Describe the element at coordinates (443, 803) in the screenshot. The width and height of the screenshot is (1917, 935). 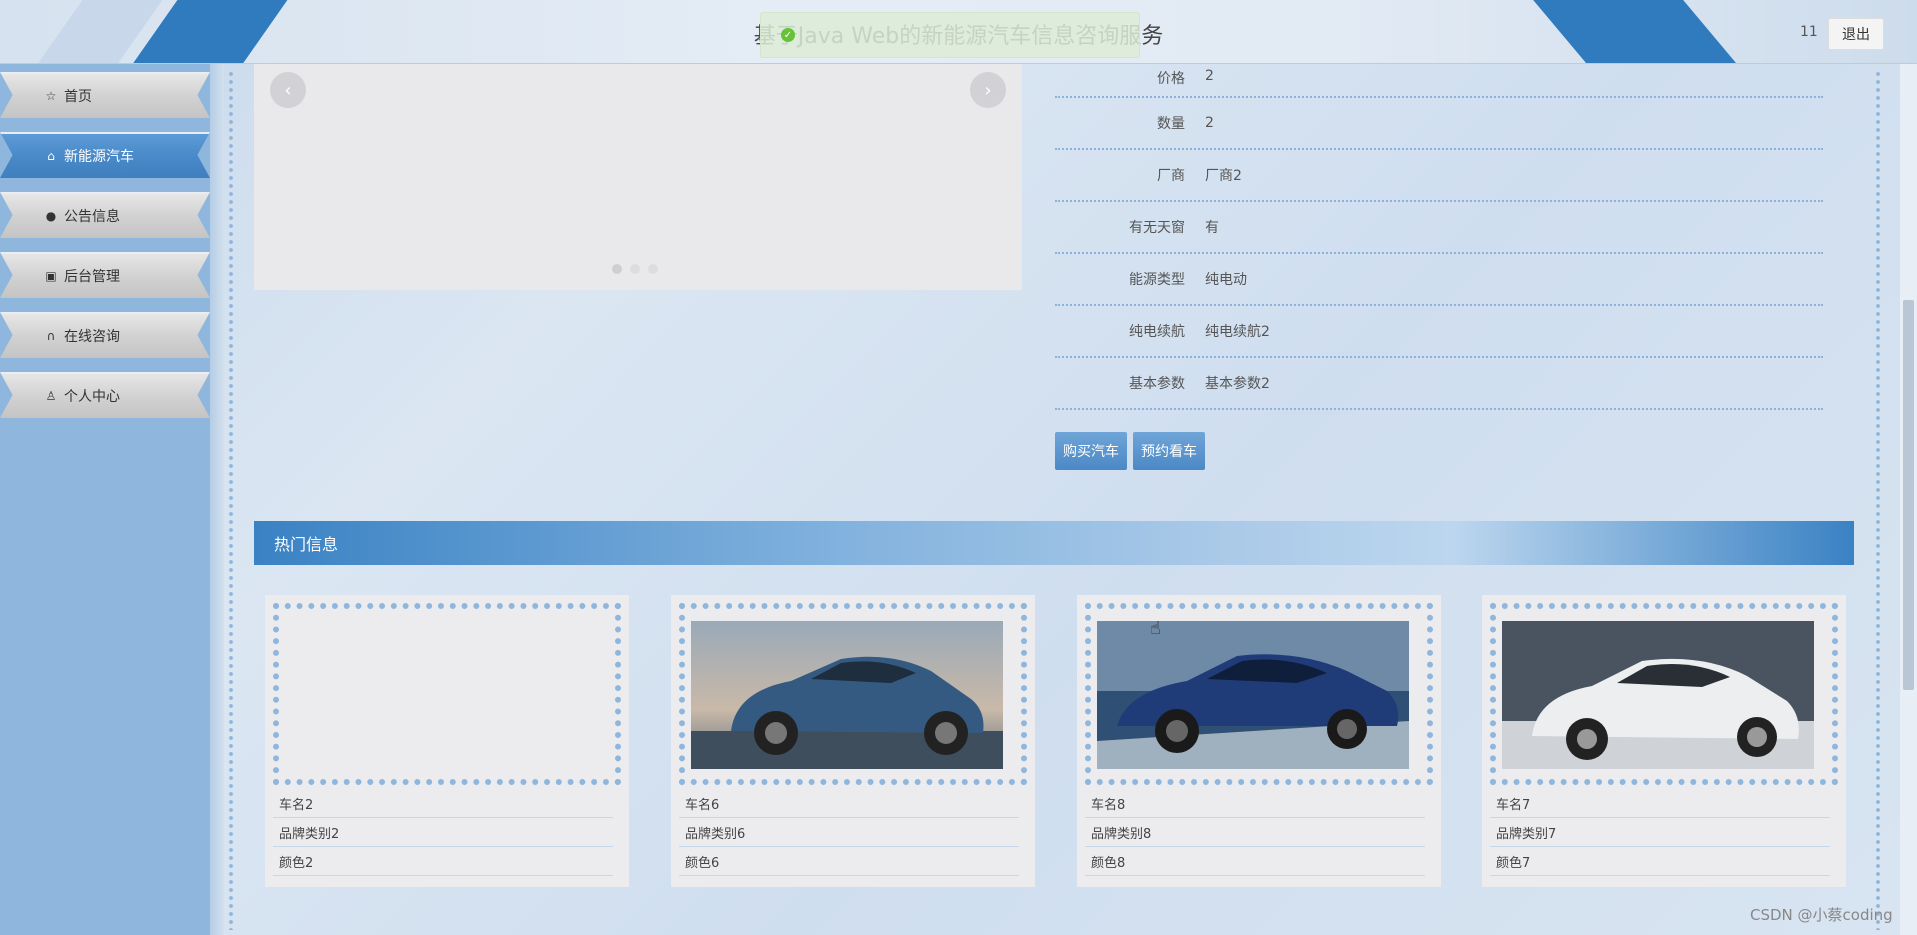
I see `car-name: 车名2` at that location.